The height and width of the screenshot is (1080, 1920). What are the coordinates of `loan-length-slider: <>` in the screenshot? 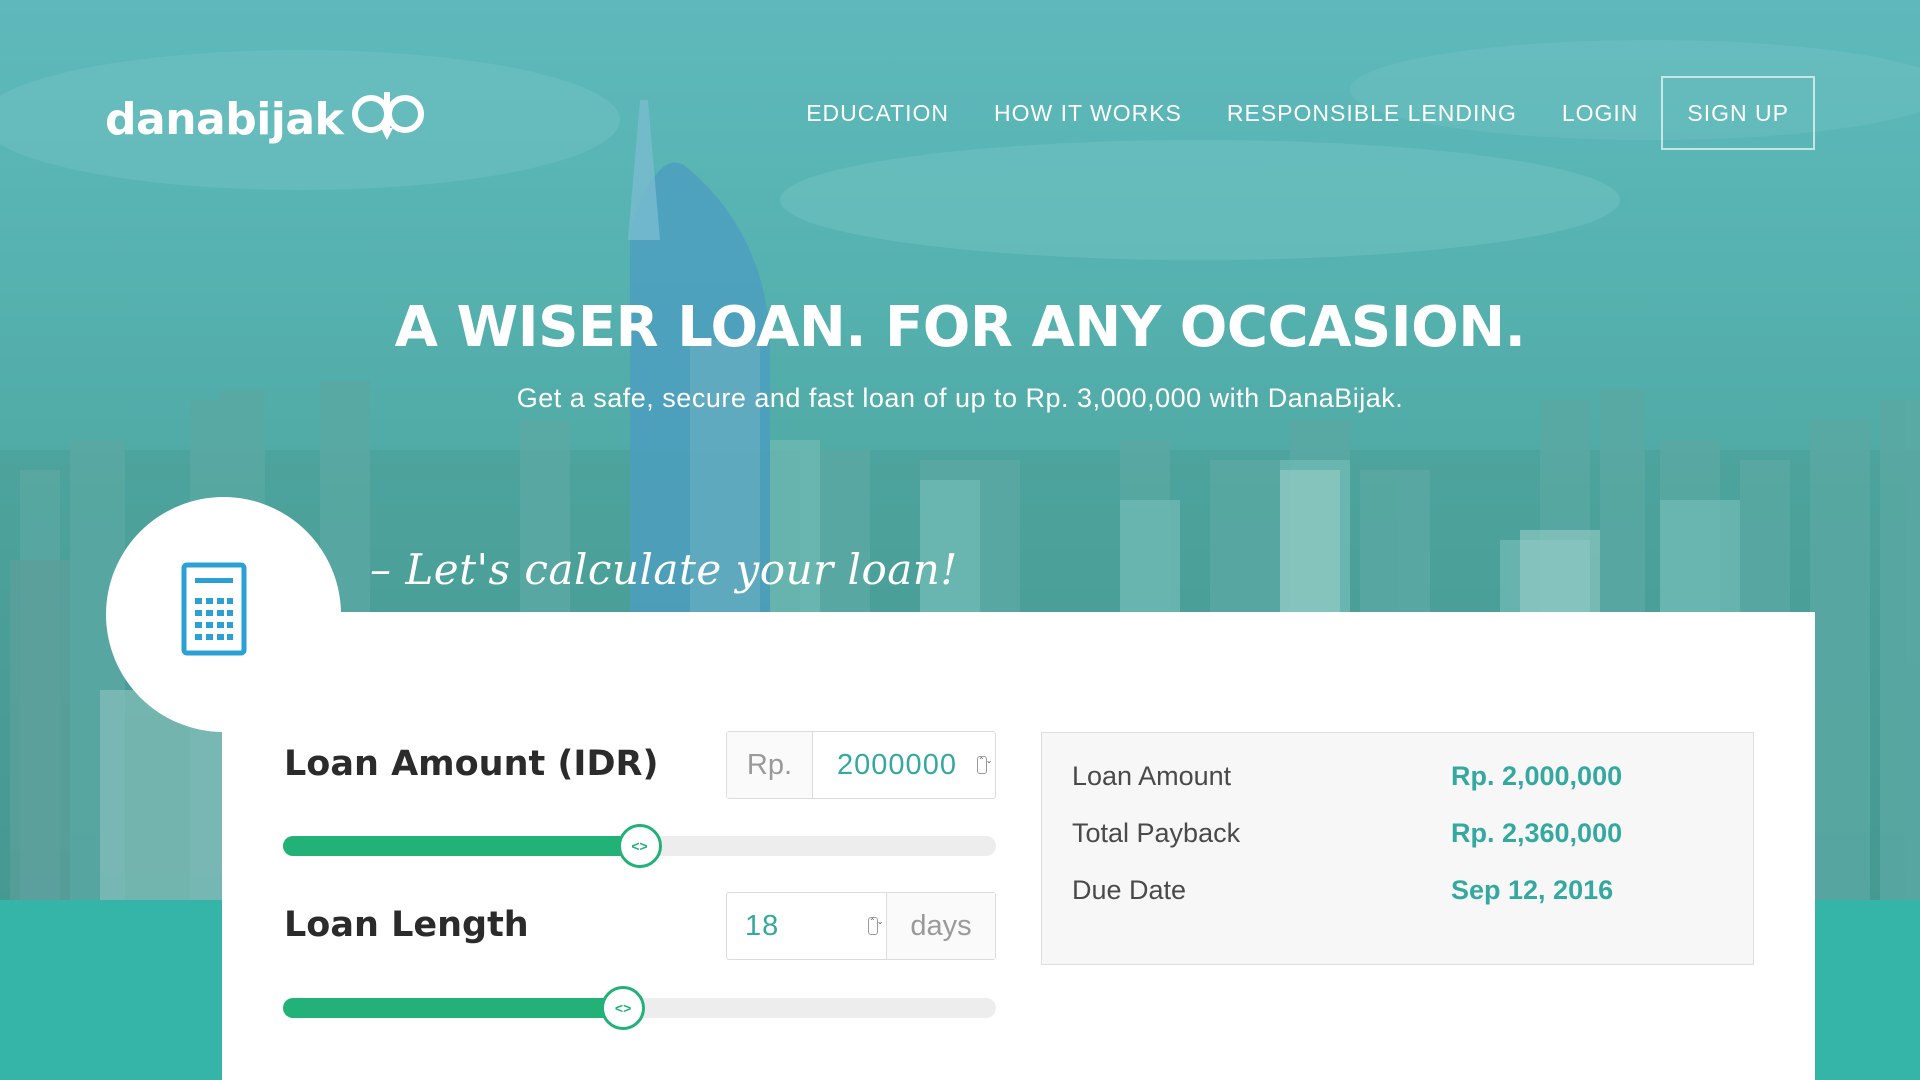 It's located at (639, 1008).